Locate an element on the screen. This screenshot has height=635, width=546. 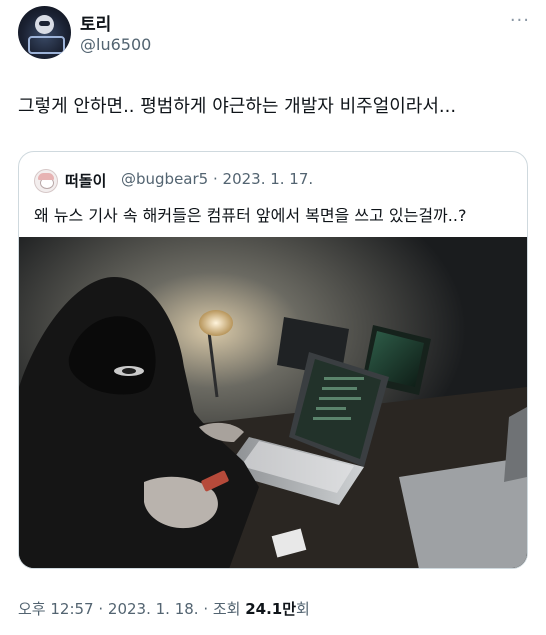
author-handle: @lu6500 is located at coordinates (115, 44).